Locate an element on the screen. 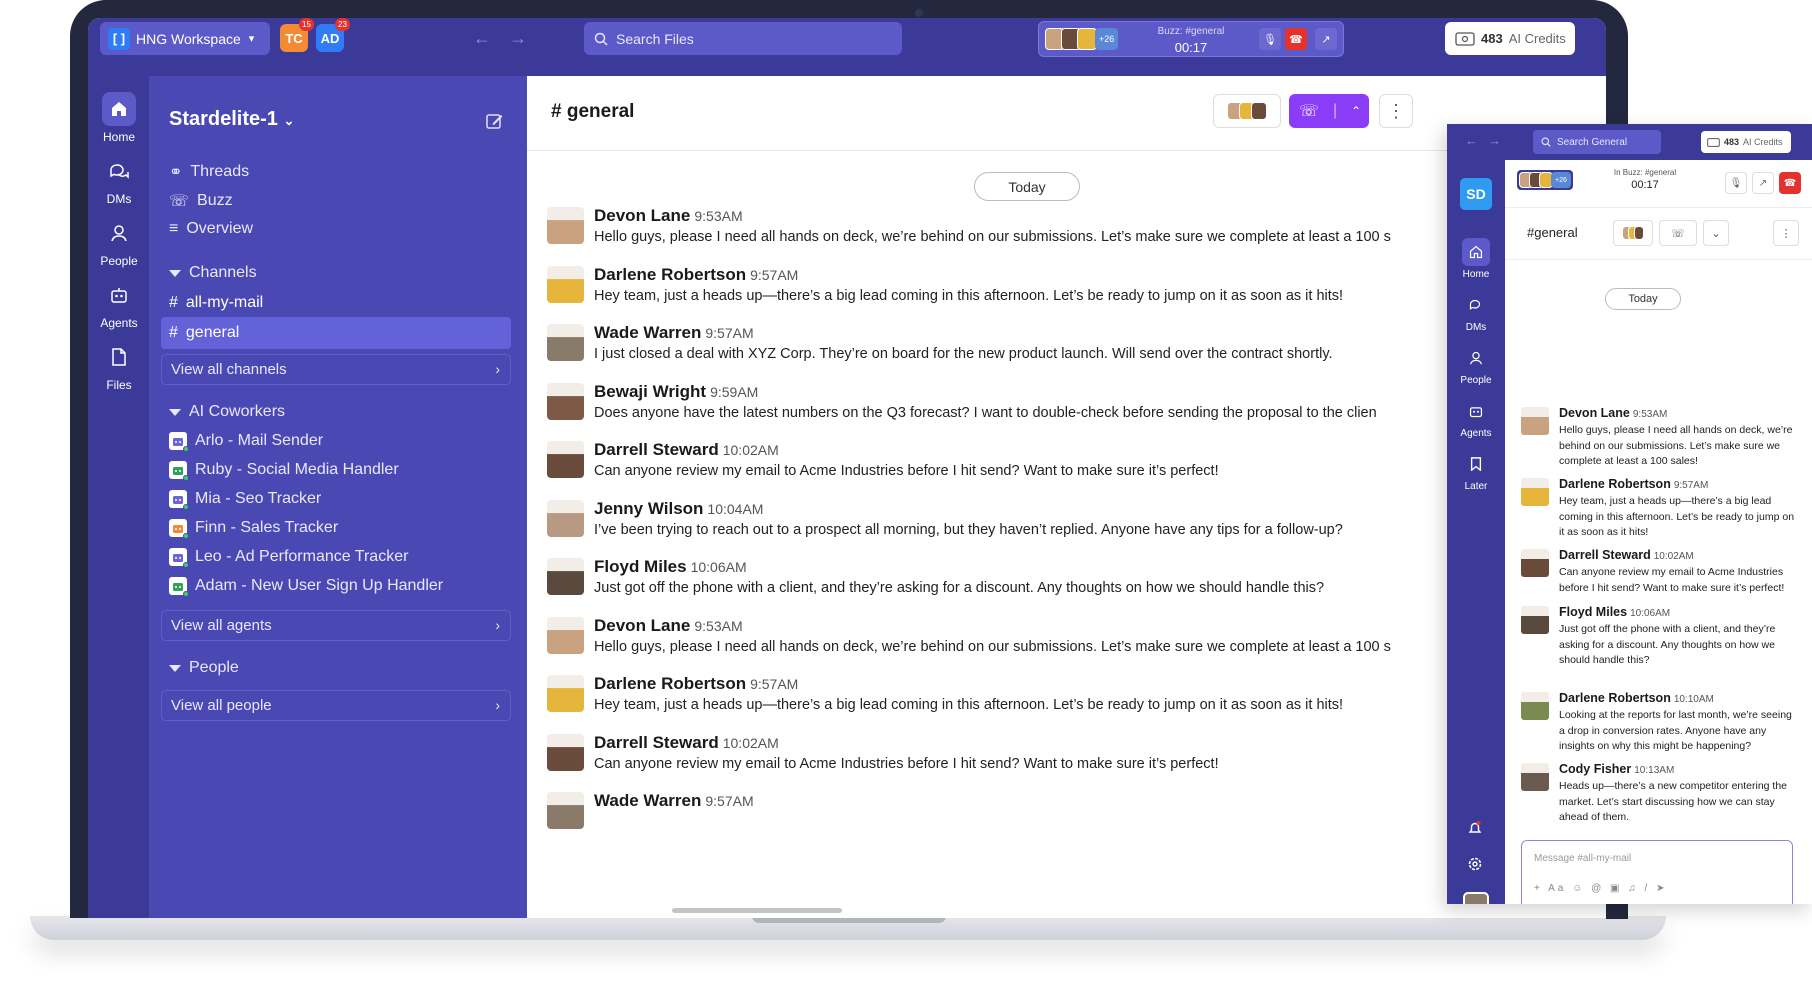  ai-coworkers-header: AI Coworkers is located at coordinates (227, 412).